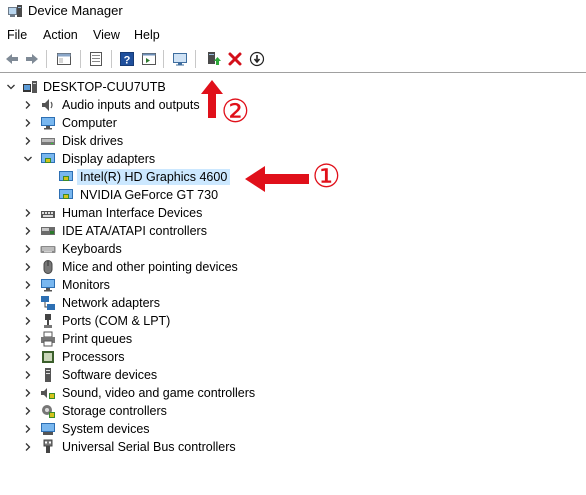 The height and width of the screenshot is (495, 586). What do you see at coordinates (32, 59) in the screenshot?
I see `forward-icon` at bounding box center [32, 59].